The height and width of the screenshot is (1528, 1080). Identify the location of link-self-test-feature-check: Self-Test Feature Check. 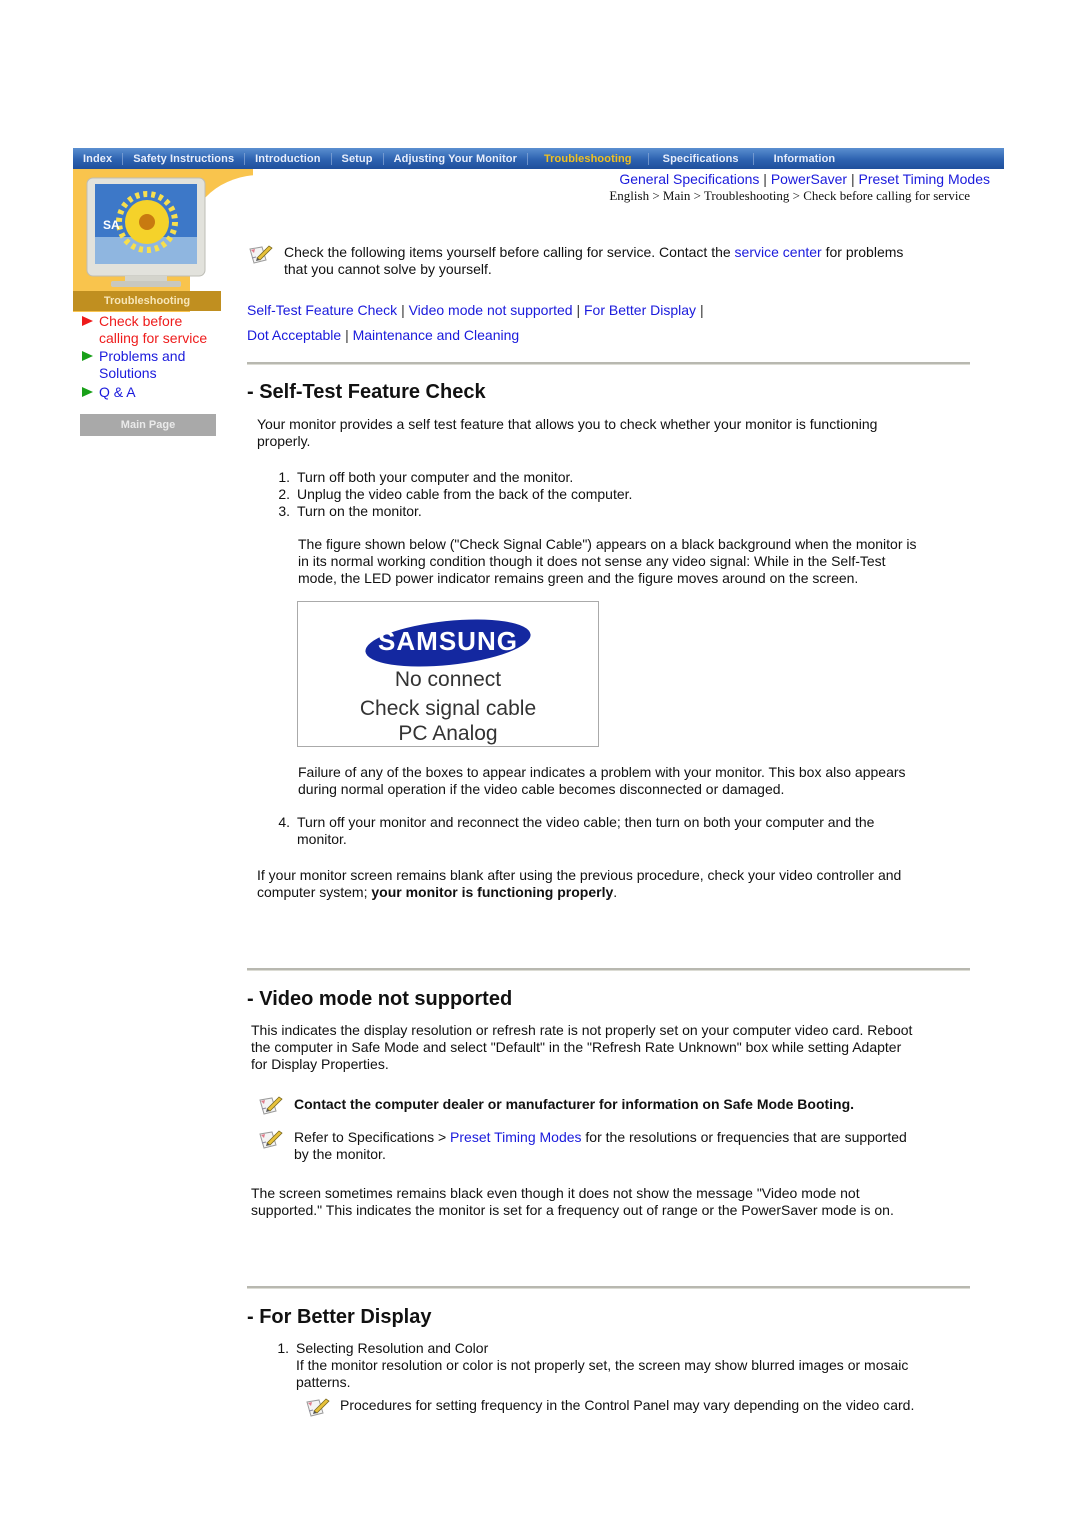
(322, 310).